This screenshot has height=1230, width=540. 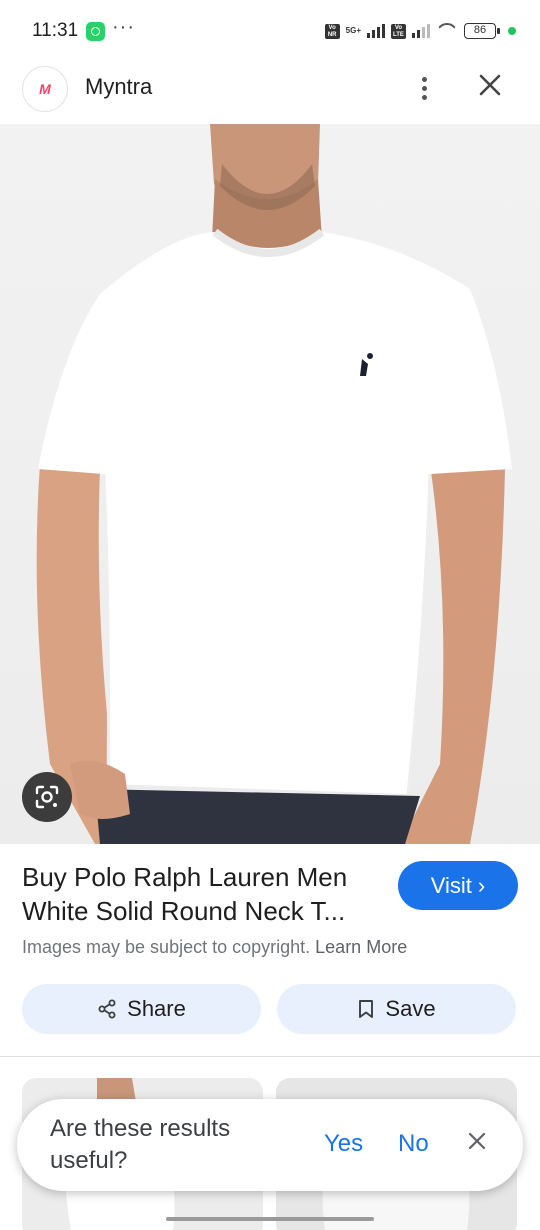 What do you see at coordinates (270, 1056) in the screenshot?
I see `section-divider` at bounding box center [270, 1056].